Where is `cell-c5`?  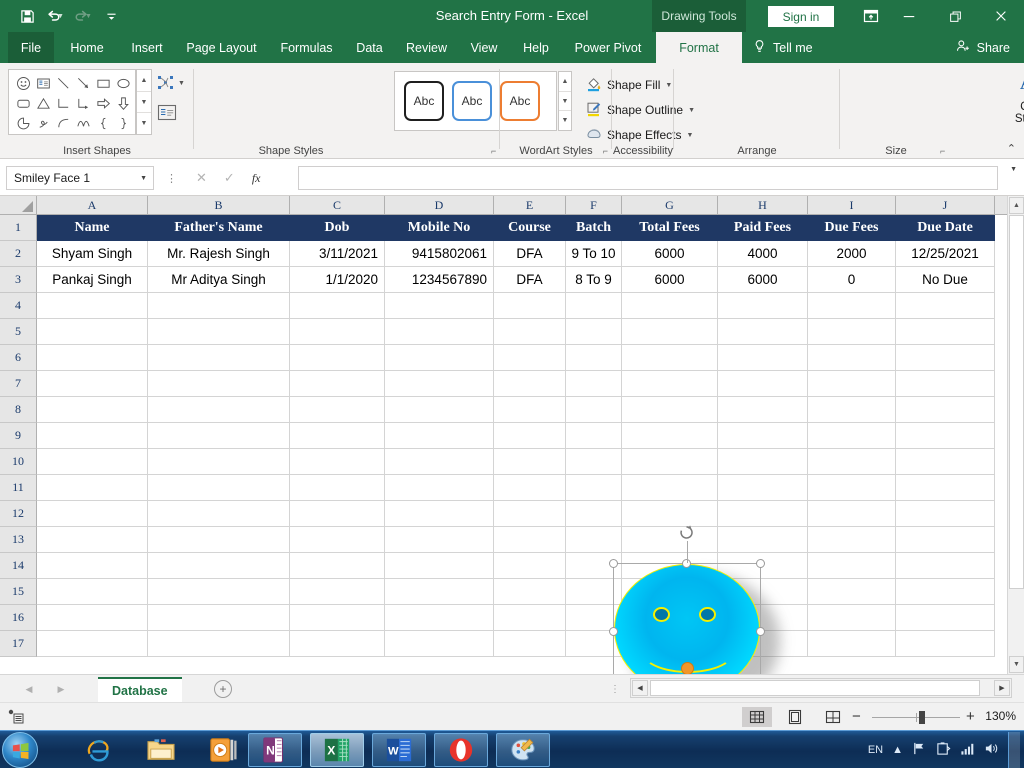 cell-c5 is located at coordinates (337, 332).